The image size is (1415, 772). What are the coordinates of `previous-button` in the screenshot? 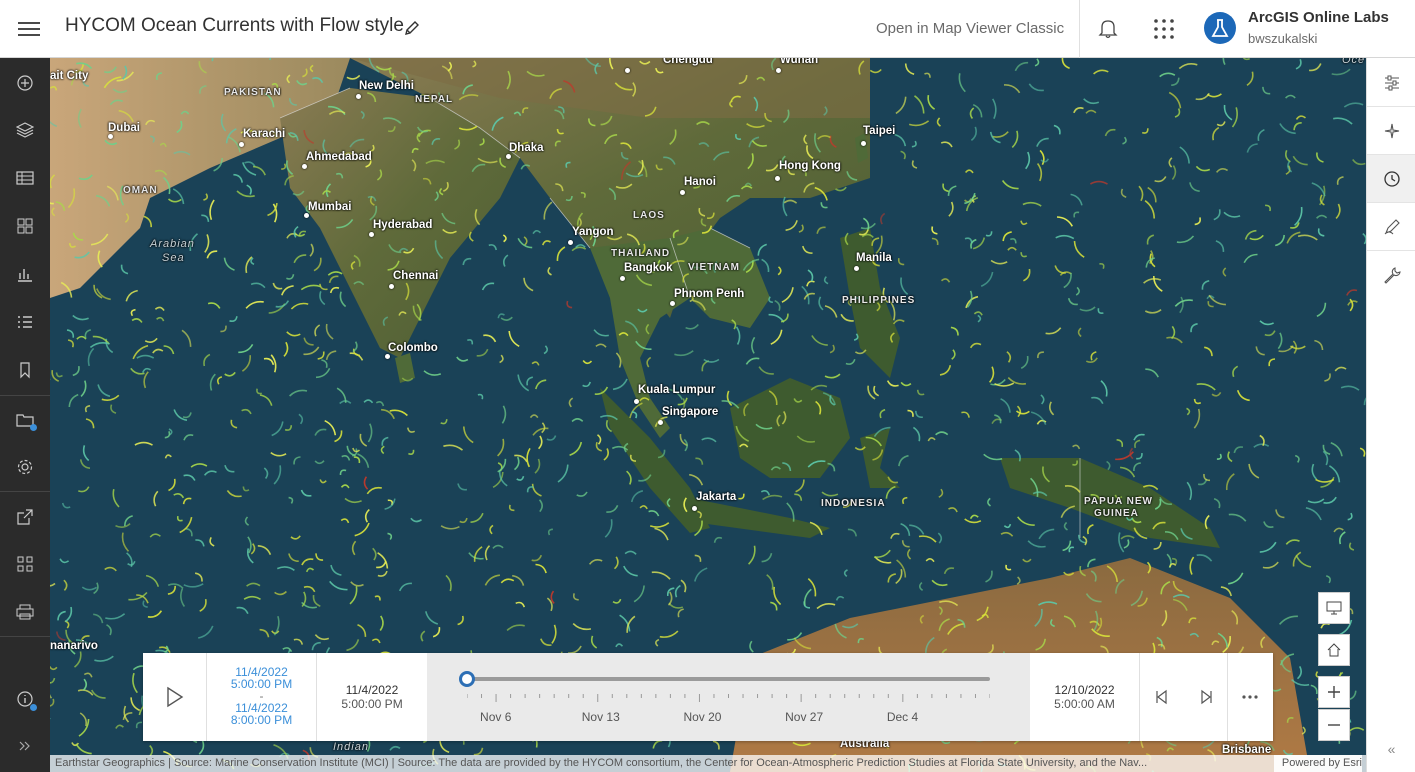 It's located at (1162, 697).